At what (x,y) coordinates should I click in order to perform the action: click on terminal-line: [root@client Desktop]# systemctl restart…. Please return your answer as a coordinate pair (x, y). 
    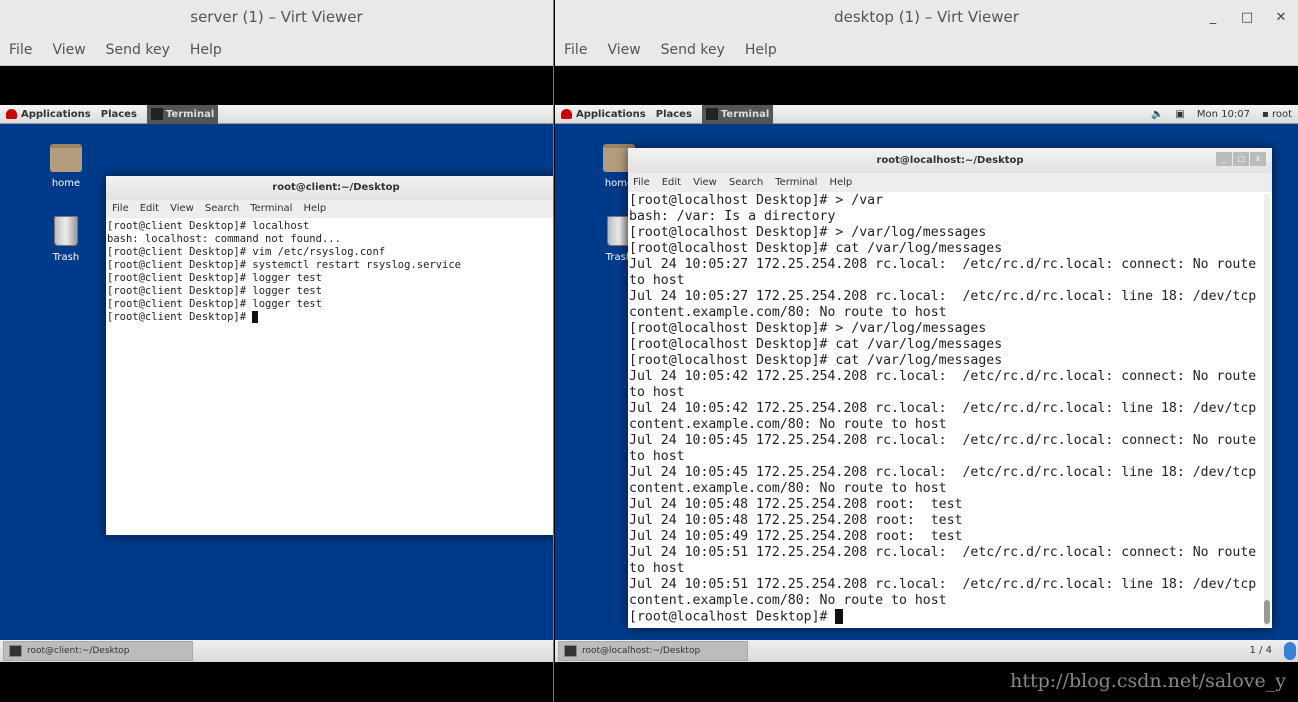
    Looking at the image, I should click on (284, 265).